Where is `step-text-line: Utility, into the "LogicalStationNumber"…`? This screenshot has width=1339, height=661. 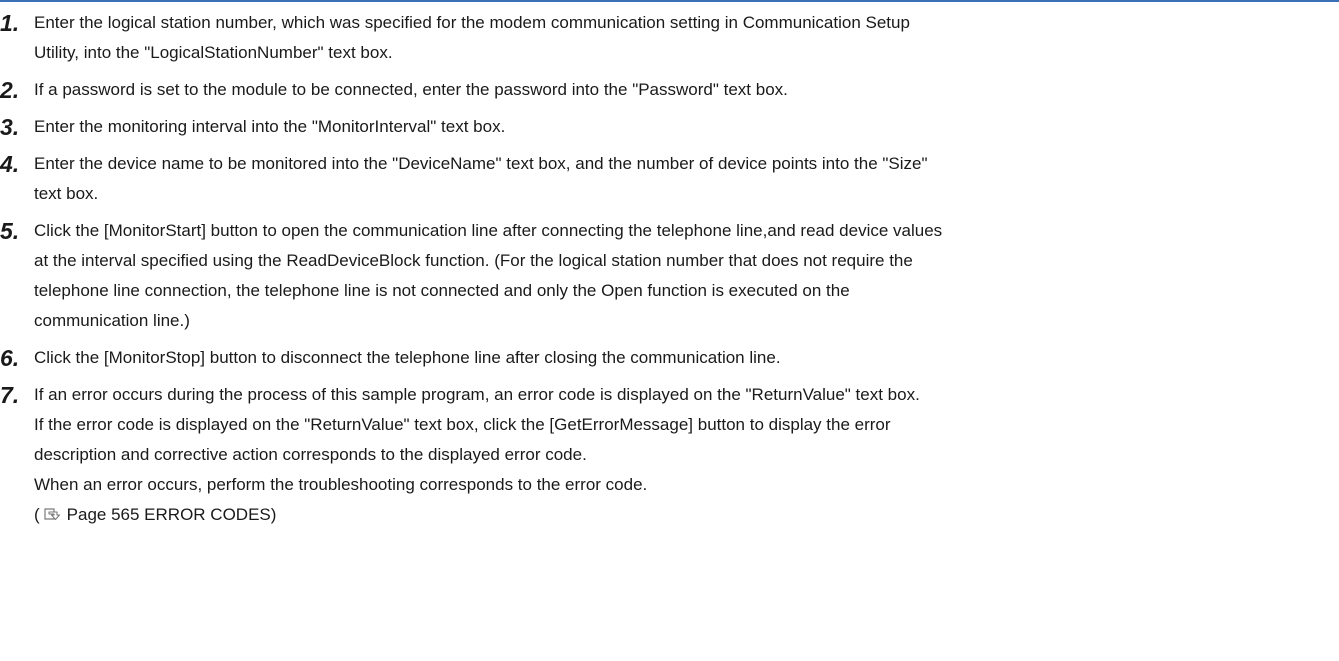 step-text-line: Utility, into the "LogicalStationNumber"… is located at coordinates (213, 52).